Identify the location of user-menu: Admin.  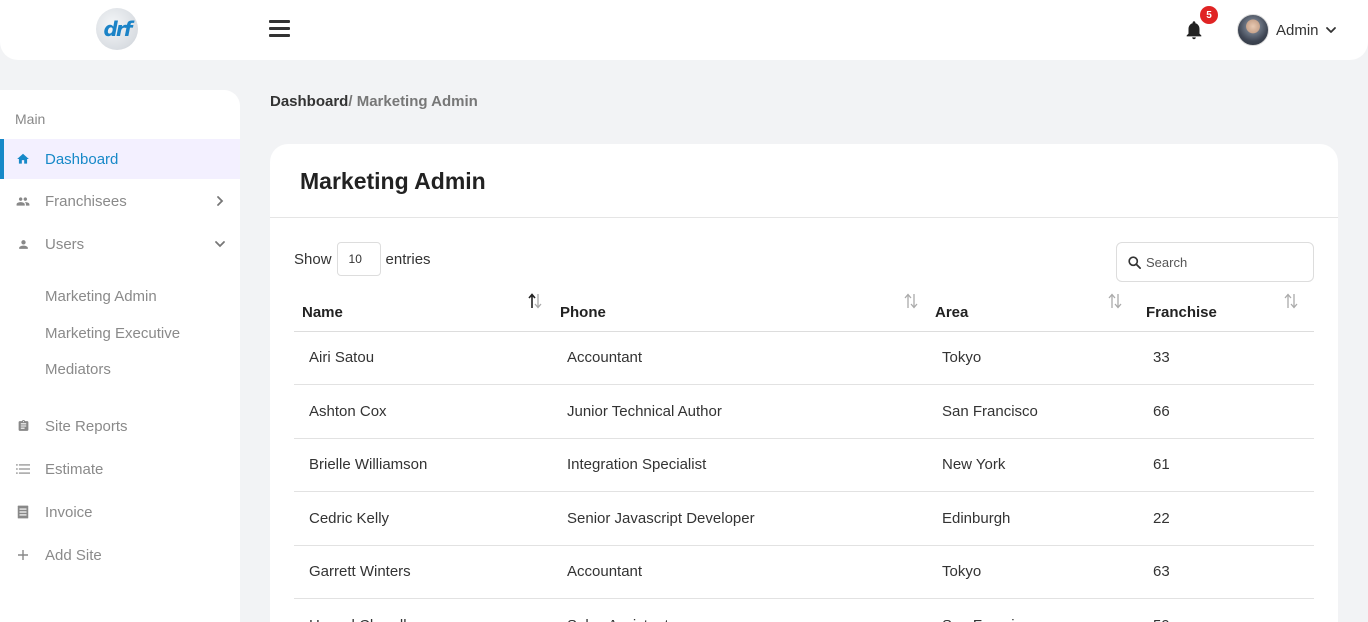
(1287, 30).